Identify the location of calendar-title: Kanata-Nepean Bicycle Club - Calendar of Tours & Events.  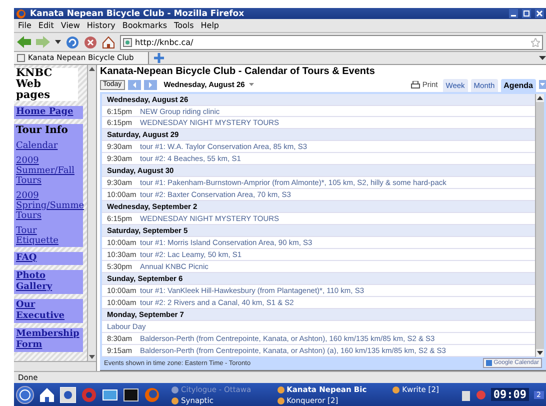
(238, 72).